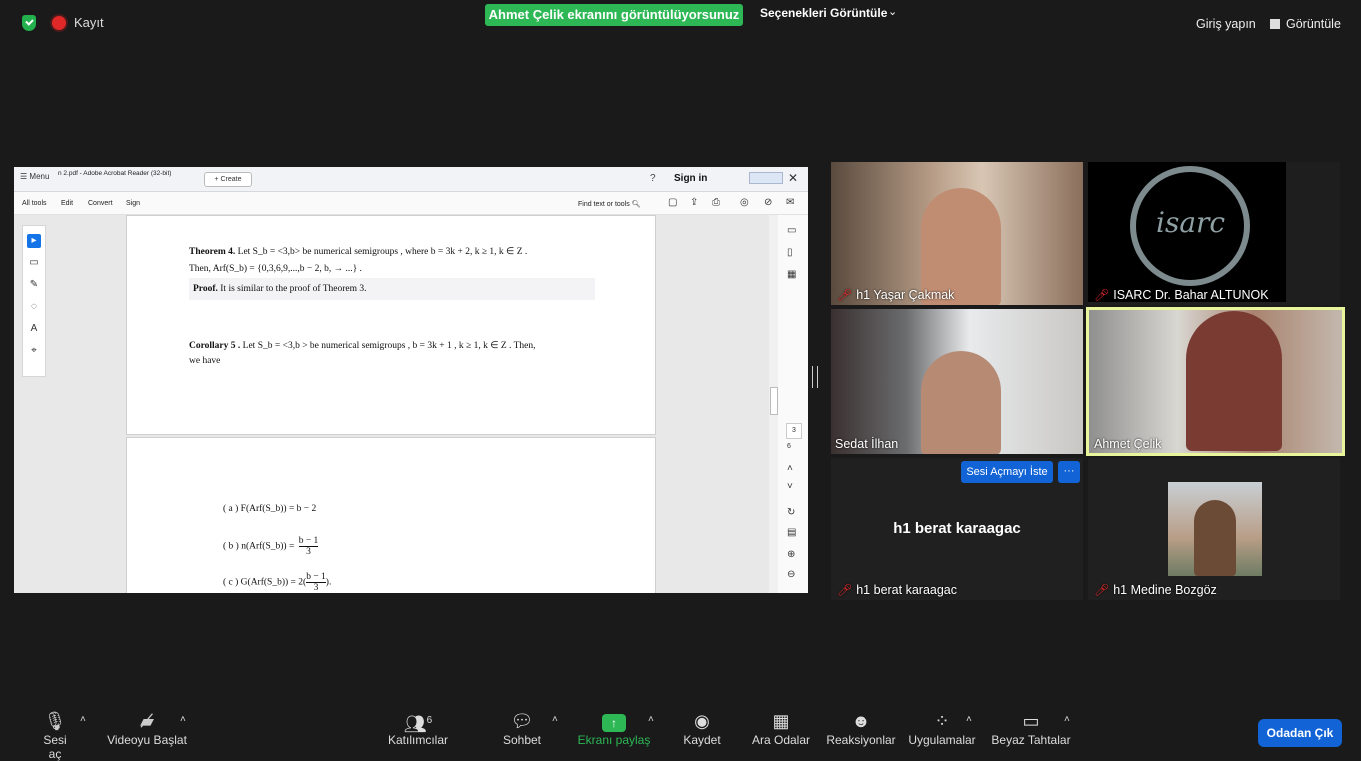  What do you see at coordinates (791, 532) in the screenshot?
I see `page-fit-icon: ▤` at bounding box center [791, 532].